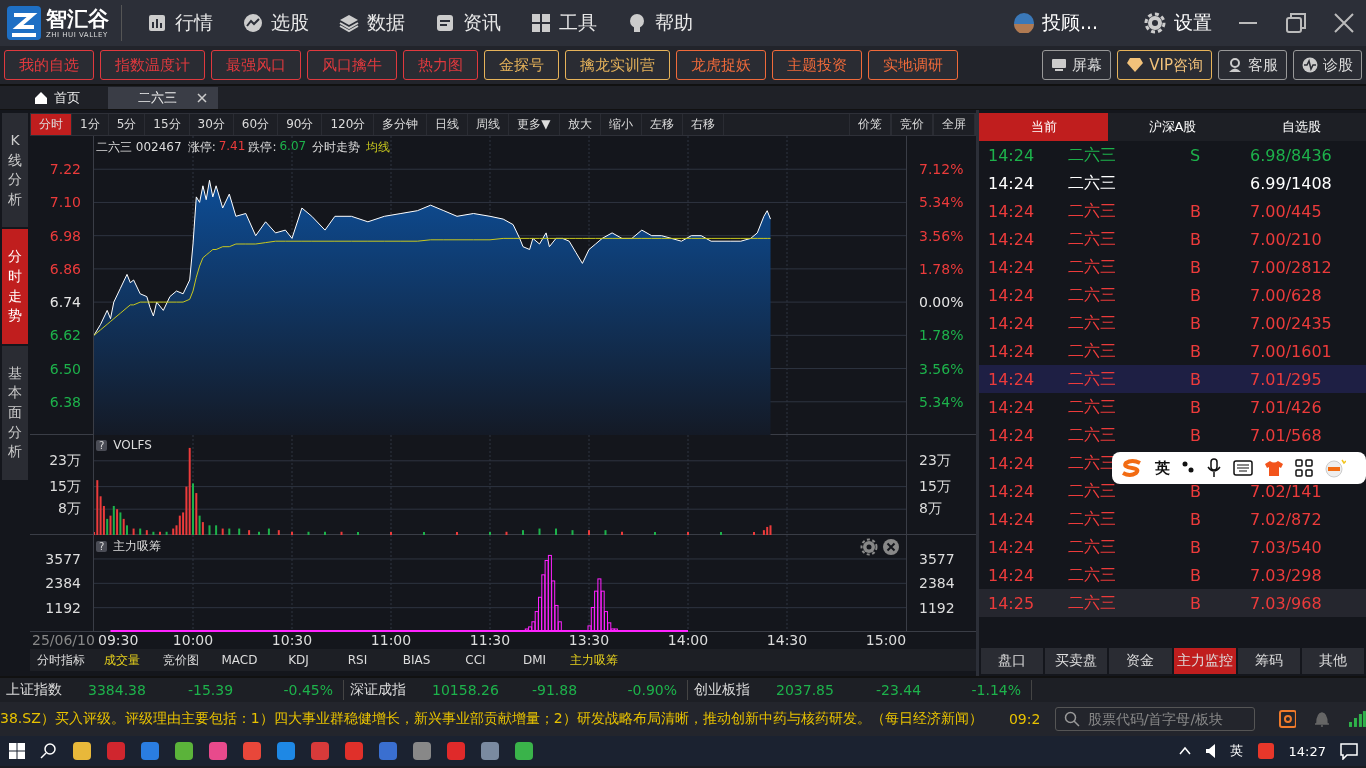 Image resolution: width=1366 pixels, height=768 pixels. What do you see at coordinates (1172, 239) in the screenshot?
I see `trade-row: 14:24 二六三 B 7.00/210` at bounding box center [1172, 239].